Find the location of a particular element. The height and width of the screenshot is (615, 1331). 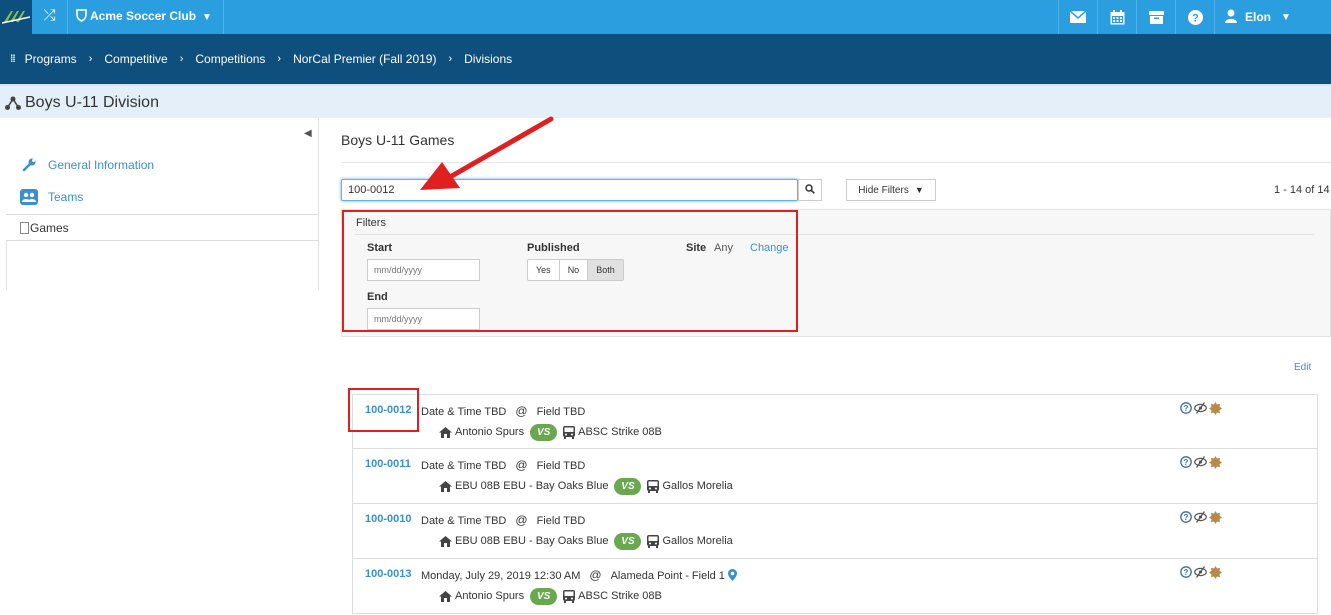

game-id-link: 100-0010 is located at coordinates (388, 519).